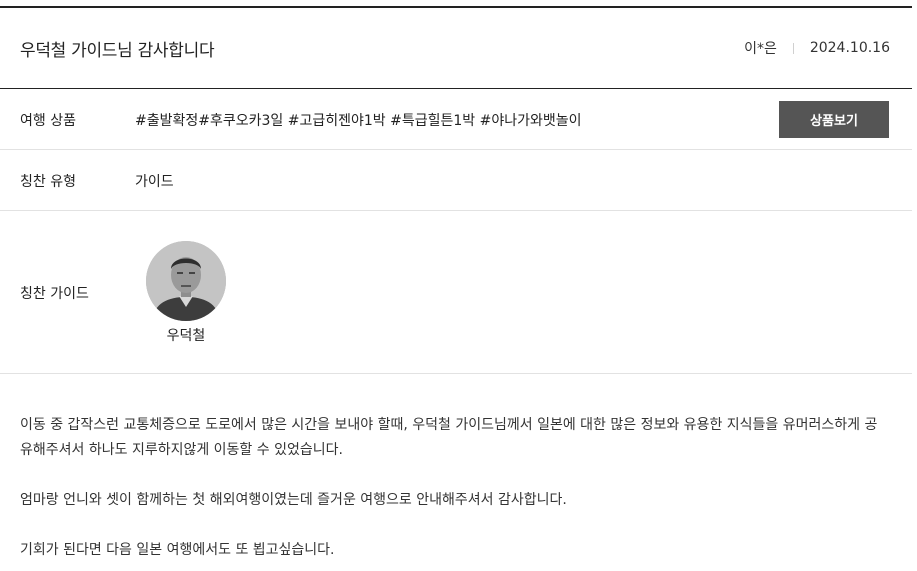 The width and height of the screenshot is (917, 571). Describe the element at coordinates (154, 182) in the screenshot. I see `praise-type-value: 가이드` at that location.